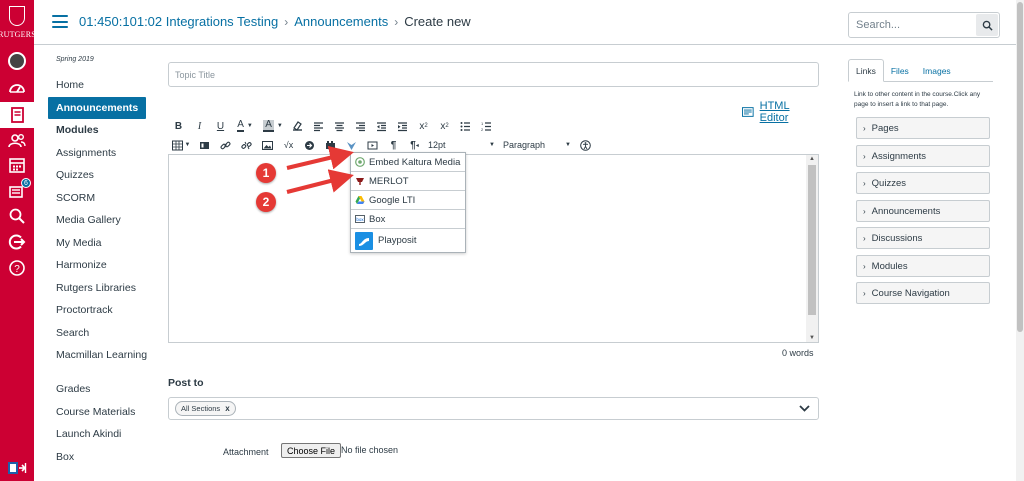  What do you see at coordinates (311, 450) in the screenshot?
I see `choose-file-button: Choose File` at bounding box center [311, 450].